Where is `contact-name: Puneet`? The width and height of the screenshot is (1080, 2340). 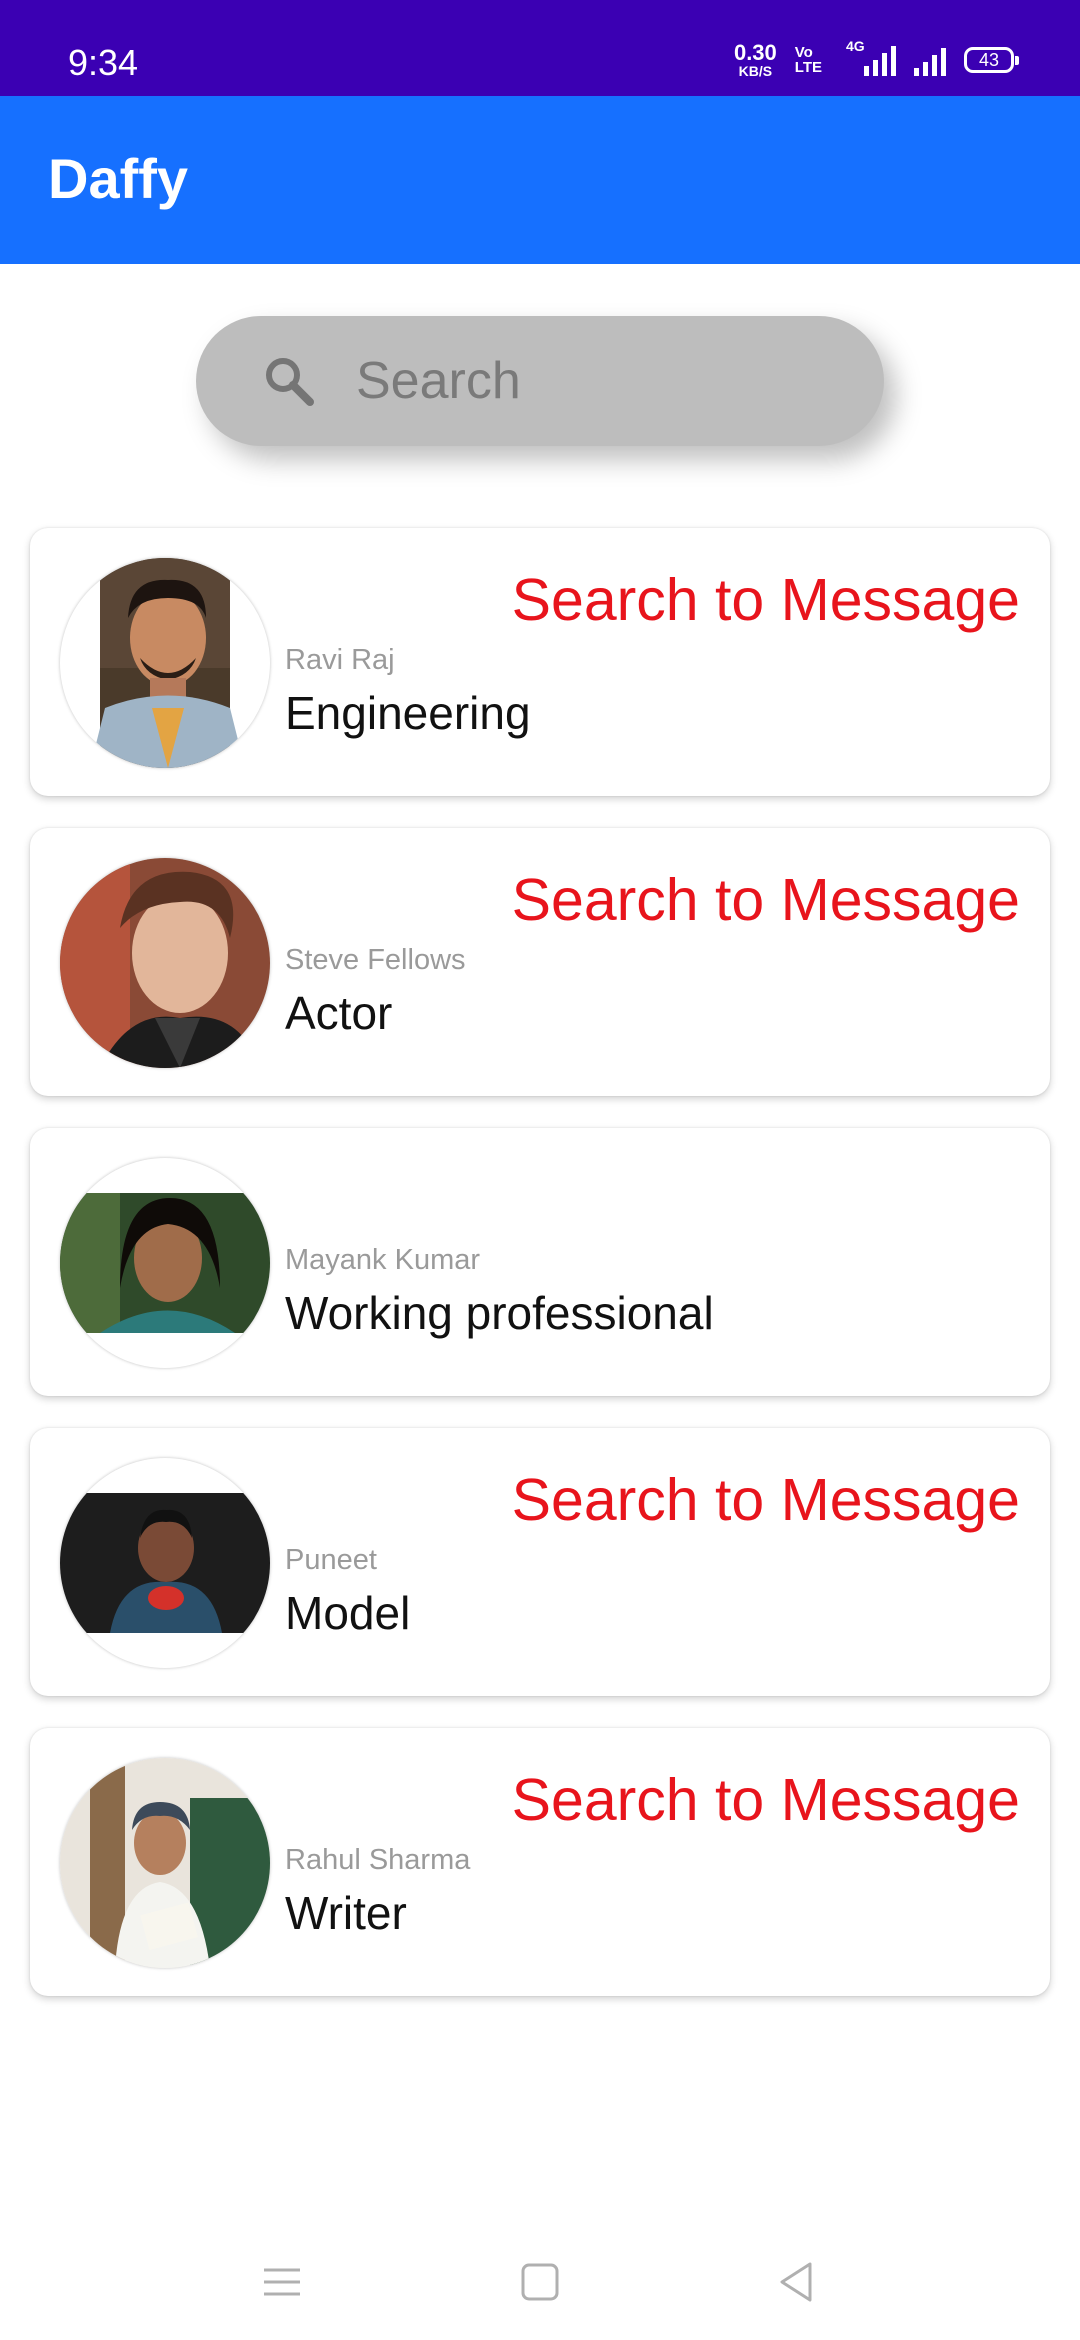
contact-name: Puneet is located at coordinates (331, 1560).